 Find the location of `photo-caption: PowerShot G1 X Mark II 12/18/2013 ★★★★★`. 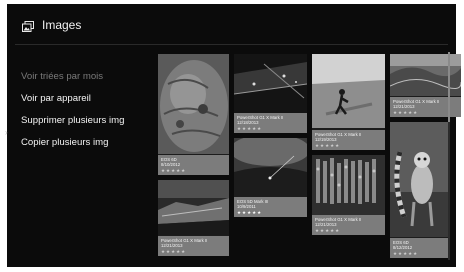

photo-caption: PowerShot G1 X Mark II 12/18/2013 ★★★★★ is located at coordinates (270, 123).